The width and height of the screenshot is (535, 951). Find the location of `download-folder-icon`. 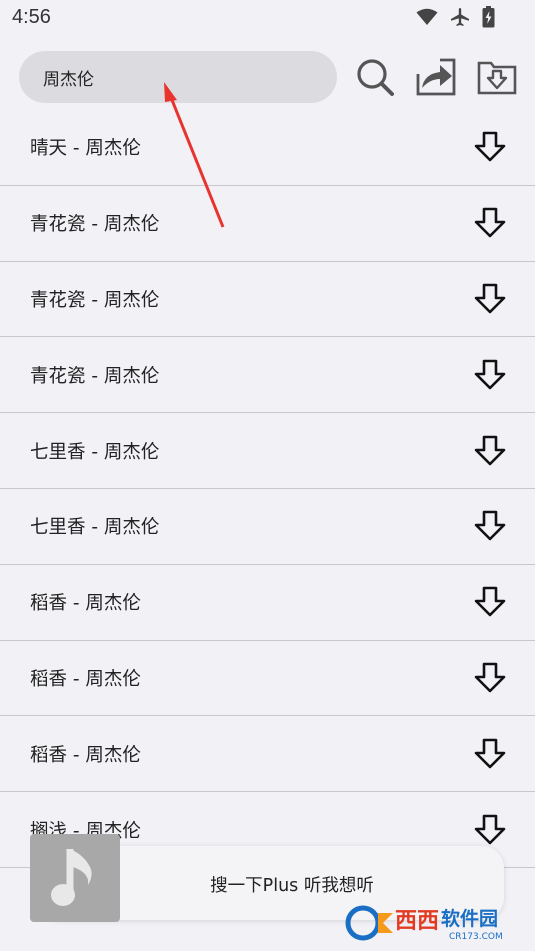

download-folder-icon is located at coordinates (497, 78).